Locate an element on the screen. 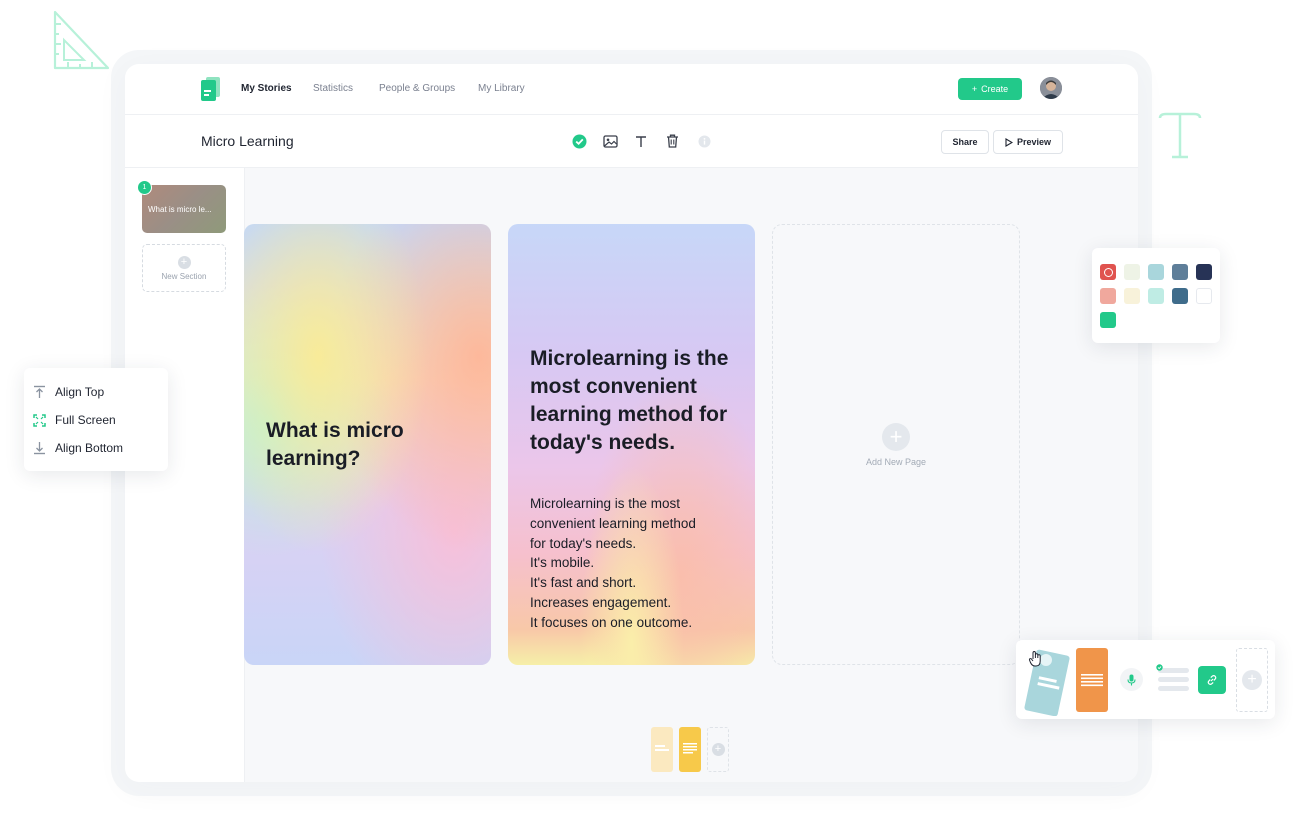 Image resolution: width=1300 pixels, height=821 pixels. link-block-icon is located at coordinates (1212, 680).